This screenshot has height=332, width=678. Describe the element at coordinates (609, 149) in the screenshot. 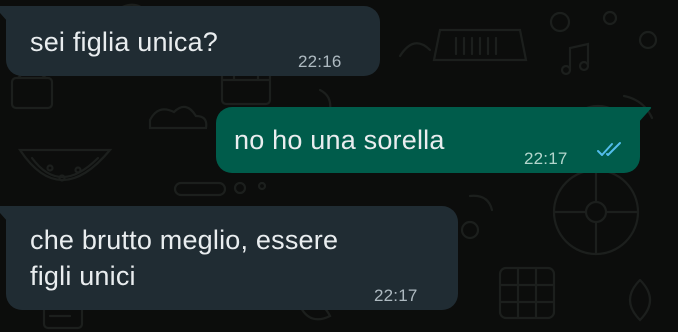

I see `double-check-icon` at that location.